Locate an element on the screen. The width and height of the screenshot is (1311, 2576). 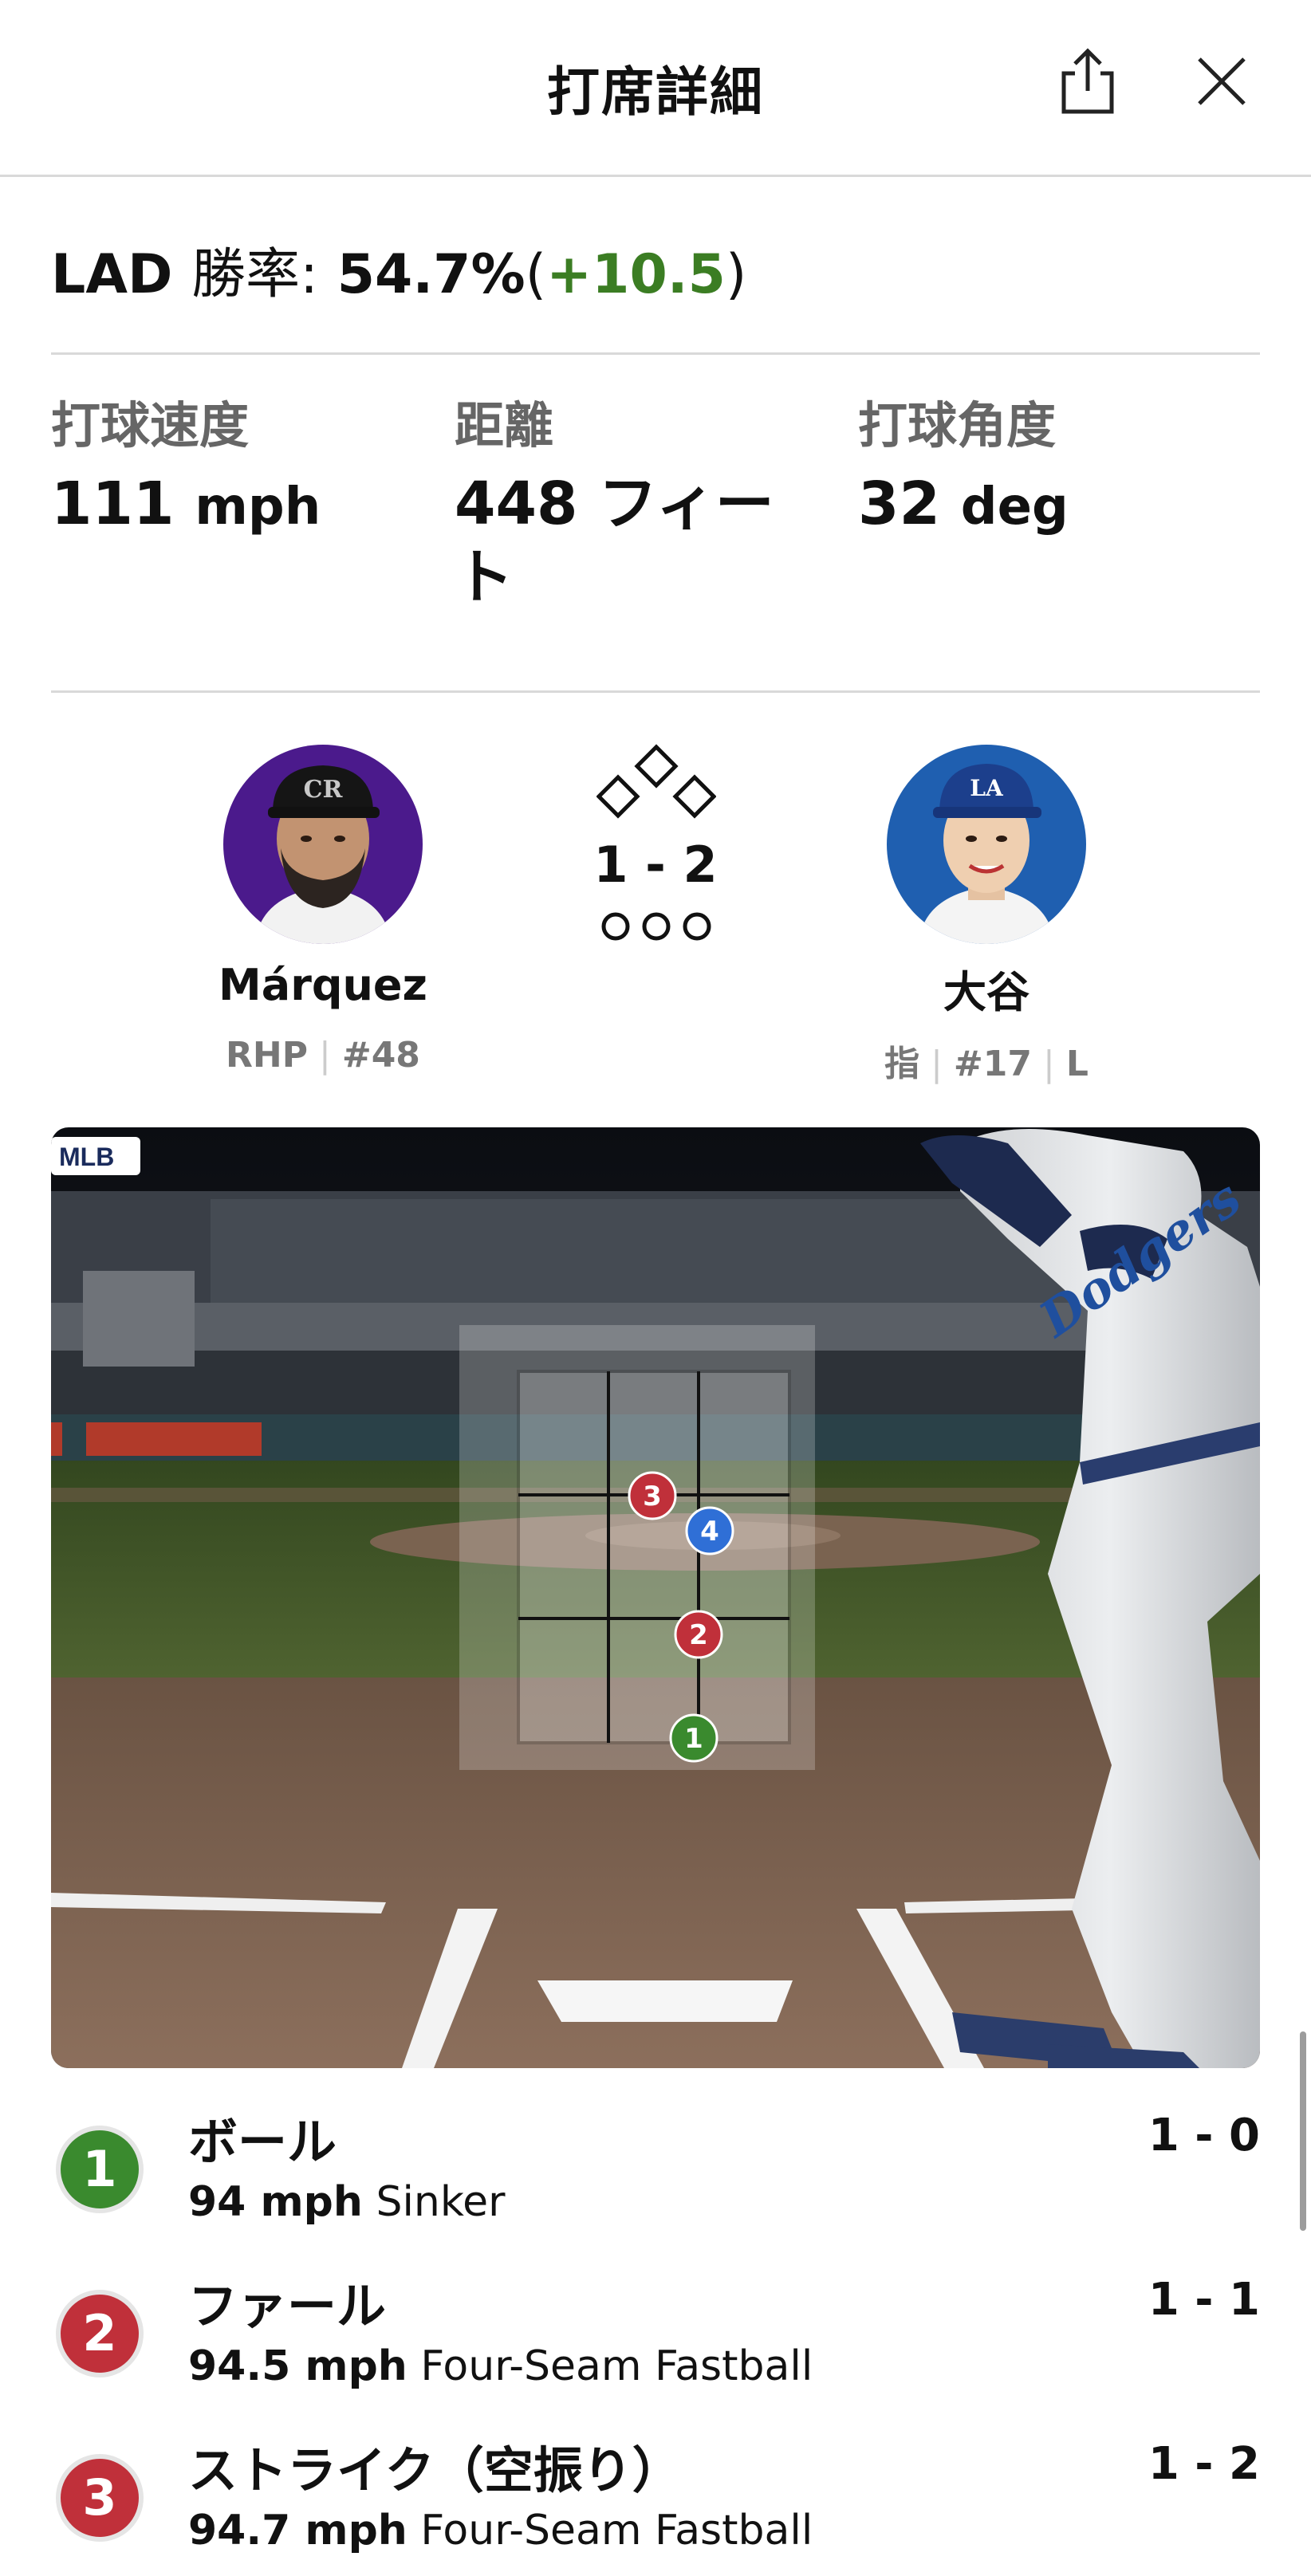
stat-launch-angle: 打球角度 32 deg is located at coordinates (1033, 467).